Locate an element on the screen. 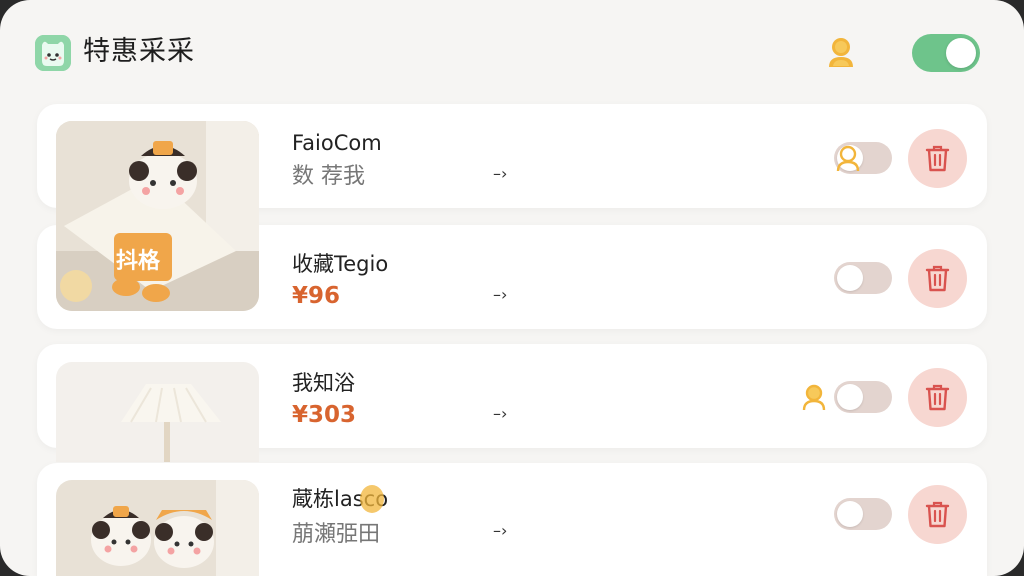  plush-pair-image is located at coordinates (157, 528).